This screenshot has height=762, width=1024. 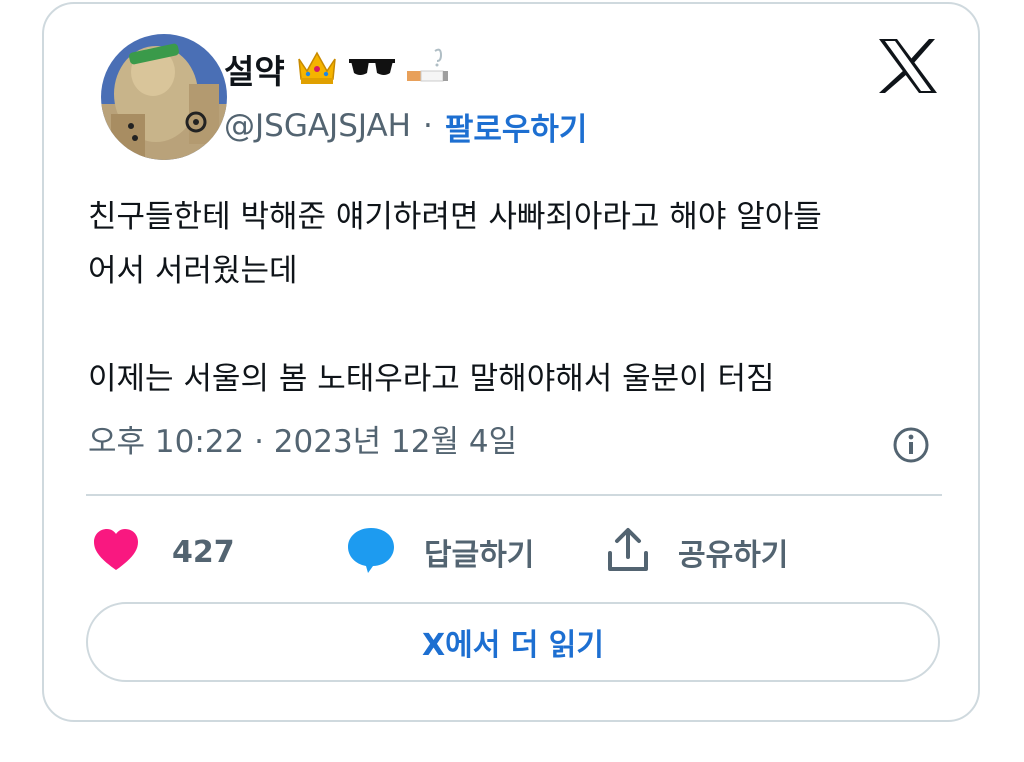 What do you see at coordinates (254, 69) in the screenshot?
I see `author-display-name: 설약` at bounding box center [254, 69].